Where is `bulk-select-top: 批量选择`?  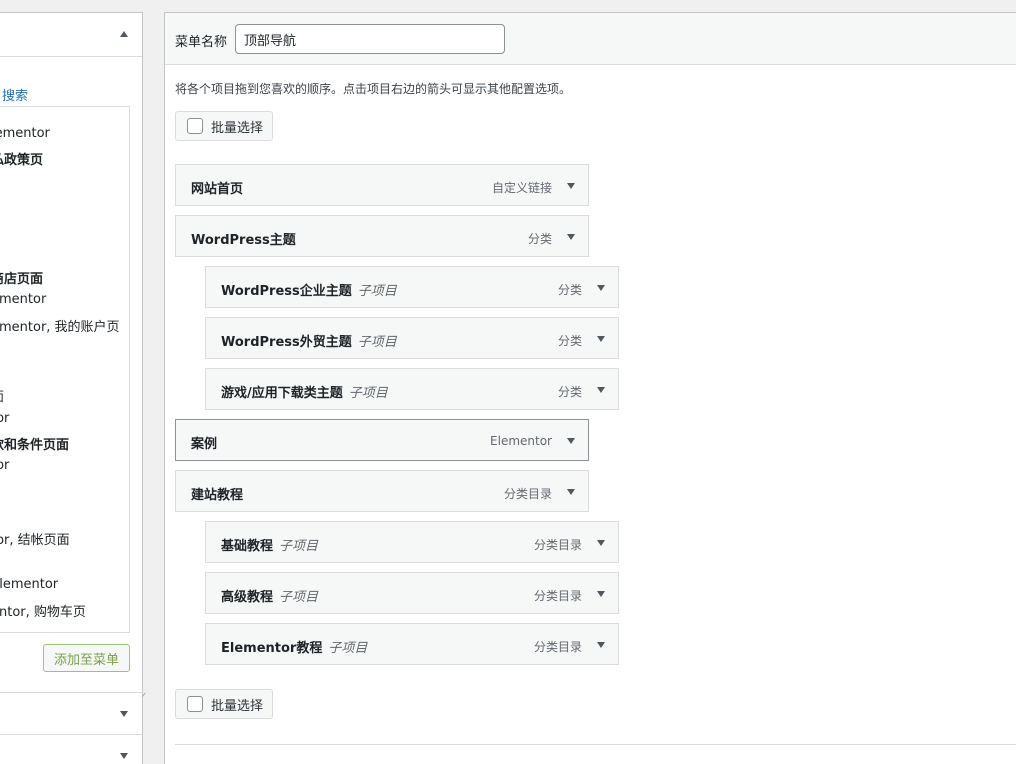 bulk-select-top: 批量选择 is located at coordinates (224, 126).